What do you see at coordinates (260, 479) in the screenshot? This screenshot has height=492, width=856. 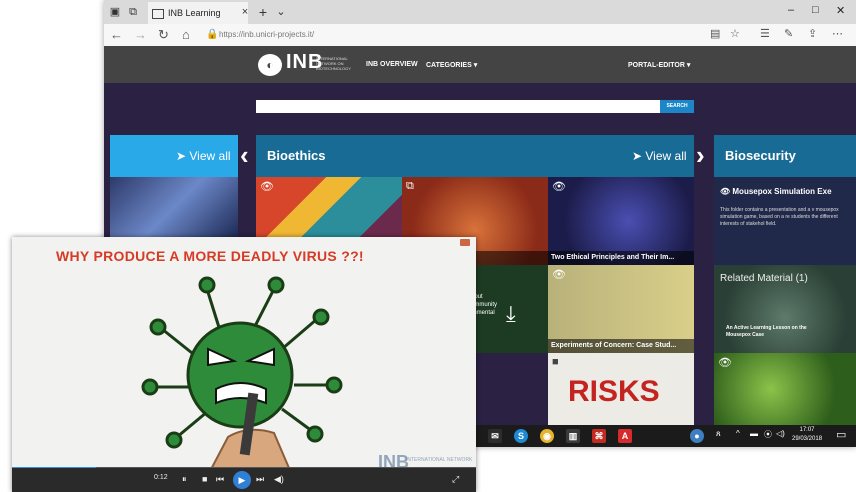 I see `forward-icon: ⏭` at bounding box center [260, 479].